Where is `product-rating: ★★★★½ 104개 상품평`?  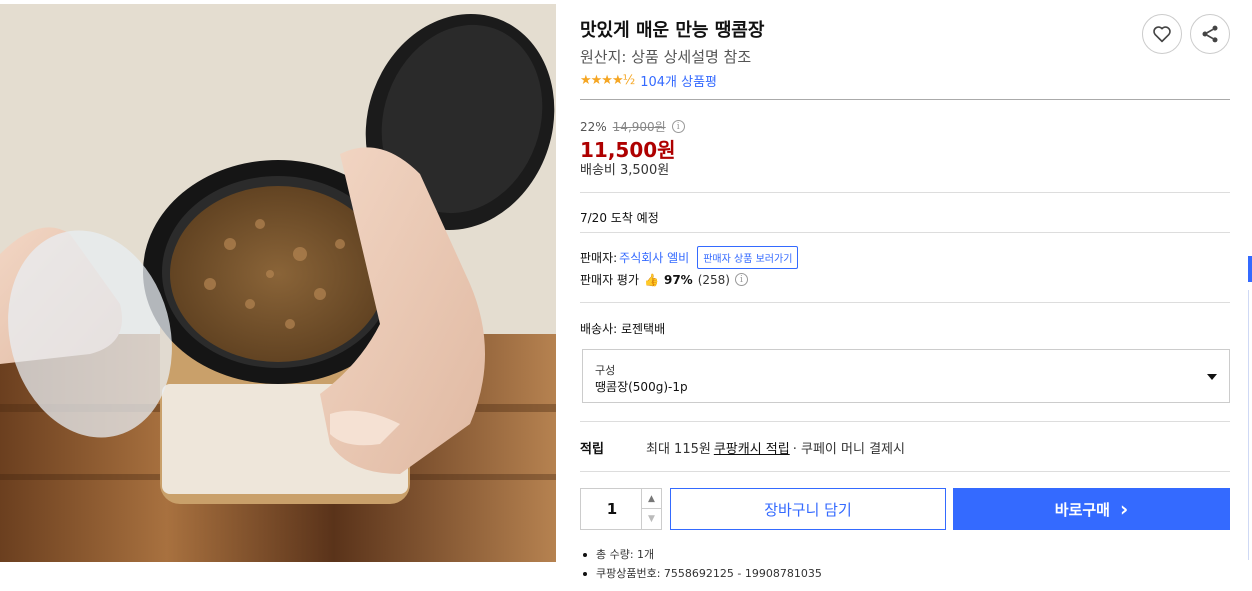 product-rating: ★★★★½ 104개 상품평 is located at coordinates (648, 80).